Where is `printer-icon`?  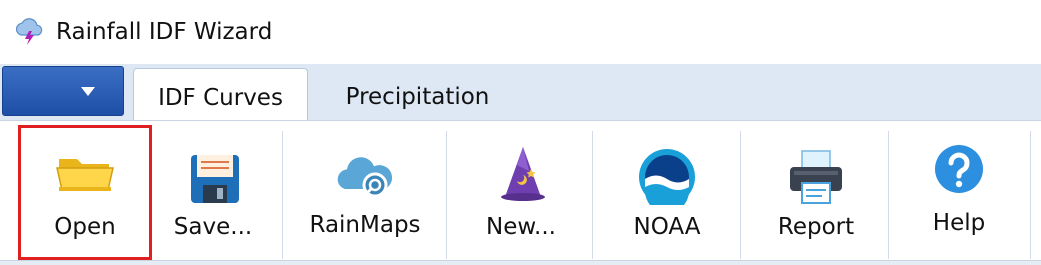 printer-icon is located at coordinates (816, 177).